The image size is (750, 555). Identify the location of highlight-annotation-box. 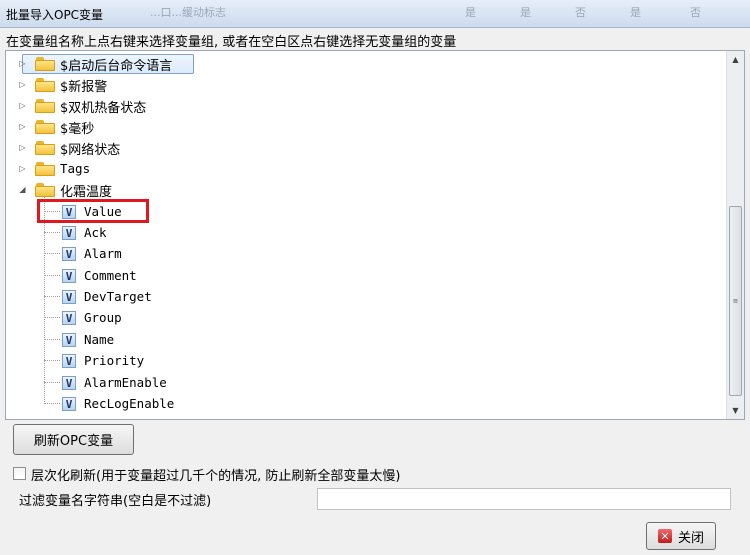
(93, 211).